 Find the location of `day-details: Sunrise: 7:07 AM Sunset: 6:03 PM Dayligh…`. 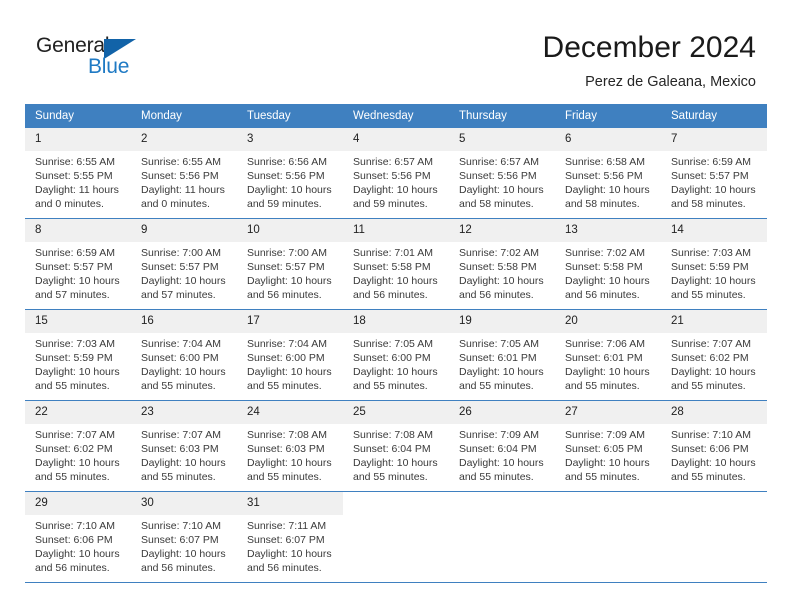

day-details: Sunrise: 7:07 AM Sunset: 6:03 PM Dayligh… is located at coordinates (184, 454).